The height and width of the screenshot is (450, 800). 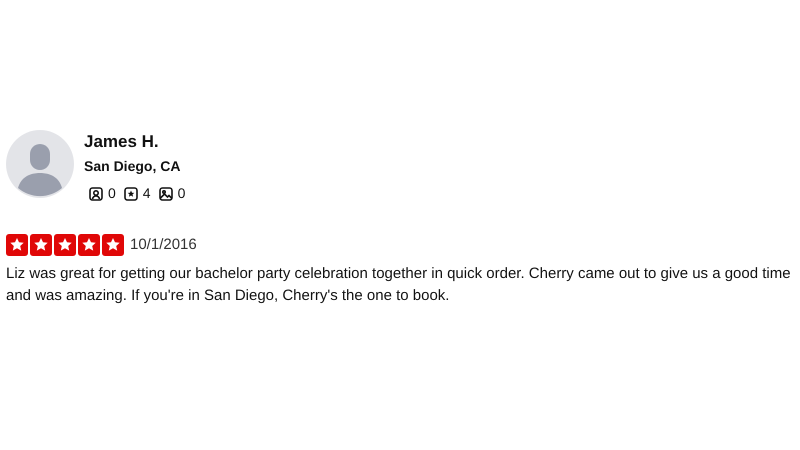 I want to click on reviewer-name: James H., so click(x=122, y=142).